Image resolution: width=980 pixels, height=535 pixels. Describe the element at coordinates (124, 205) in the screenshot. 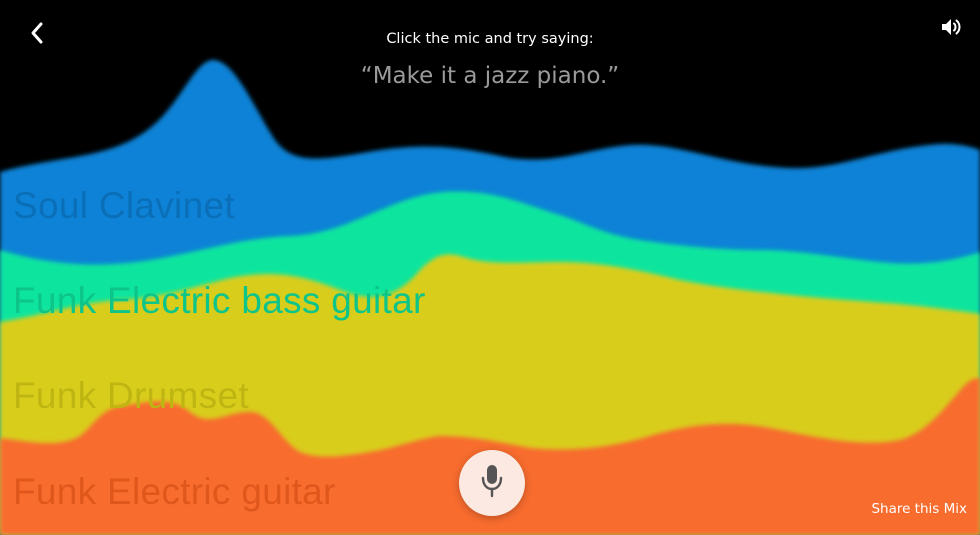

I see `track-label-soul-clavinet: Soul Clavinet` at that location.